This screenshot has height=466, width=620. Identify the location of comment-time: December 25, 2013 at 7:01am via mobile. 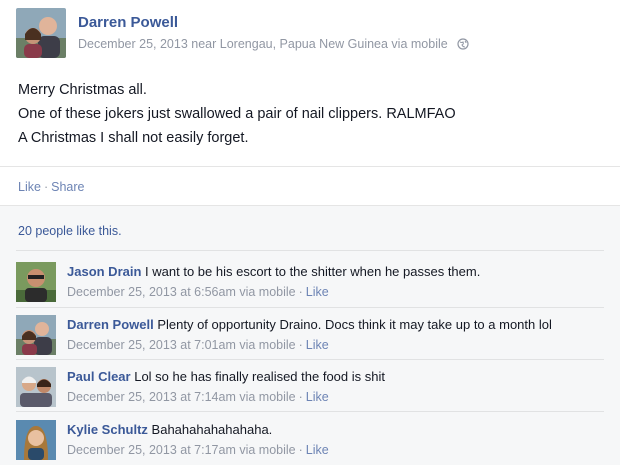
(181, 345).